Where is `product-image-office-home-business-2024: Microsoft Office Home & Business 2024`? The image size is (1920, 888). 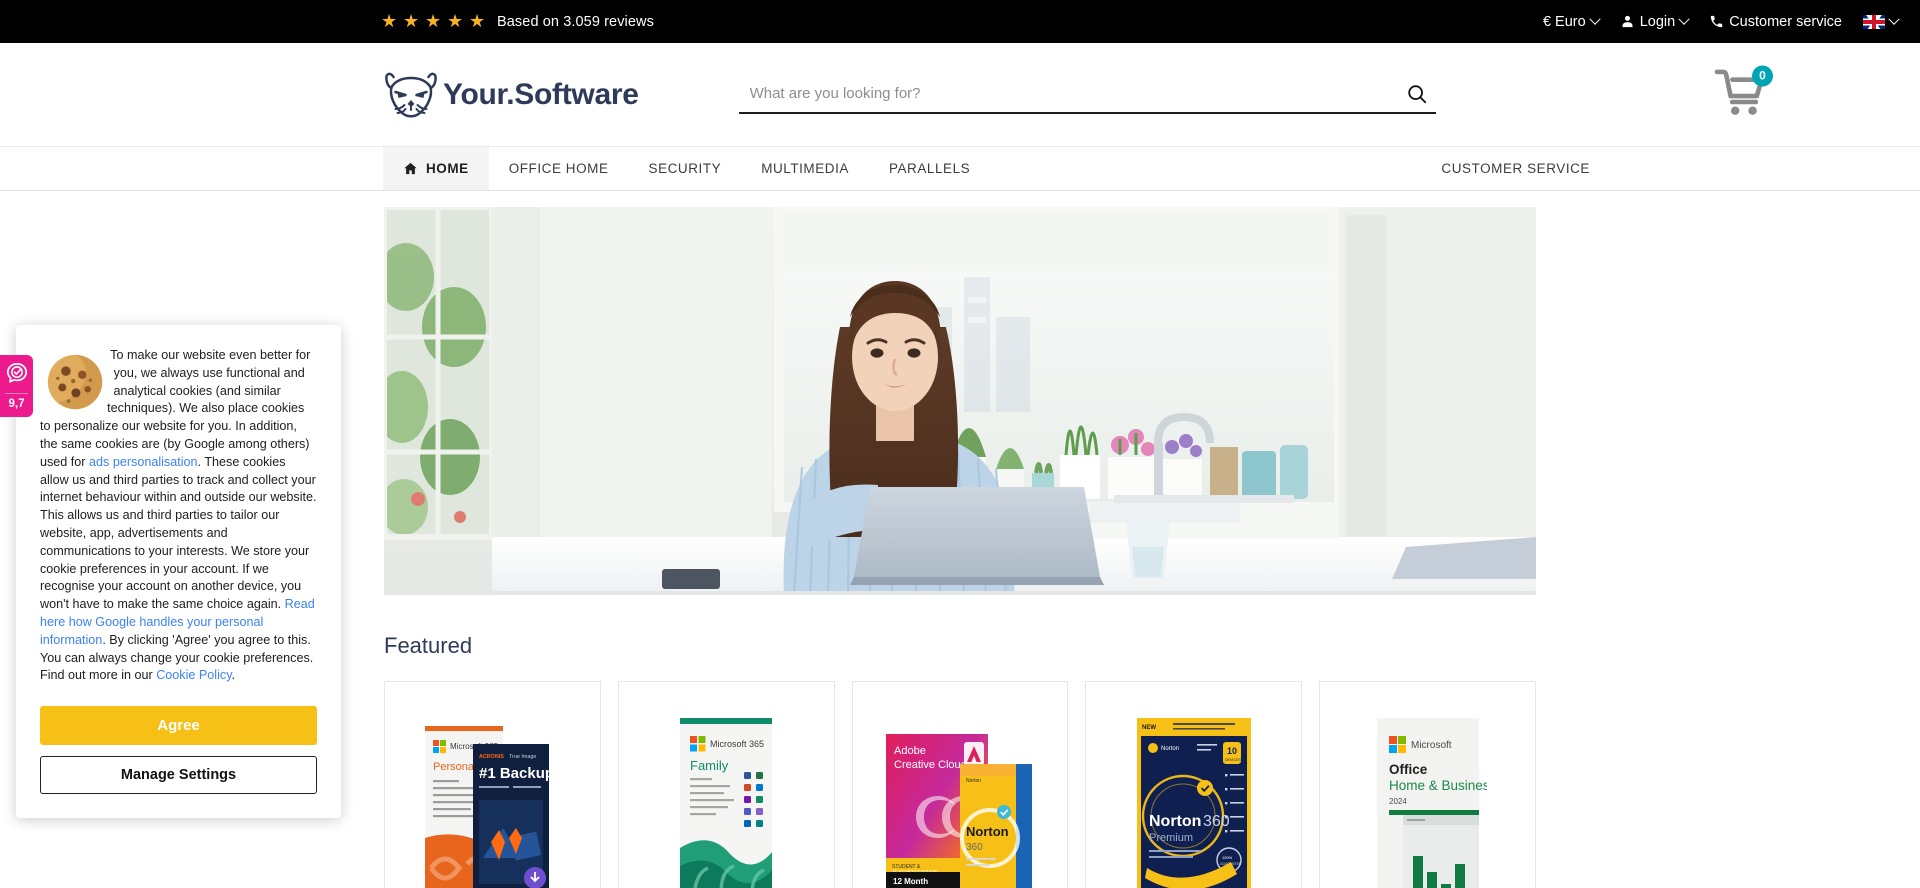
product-image-office-home-business-2024: Microsoft Office Home & Business 2024 is located at coordinates (1431, 803).